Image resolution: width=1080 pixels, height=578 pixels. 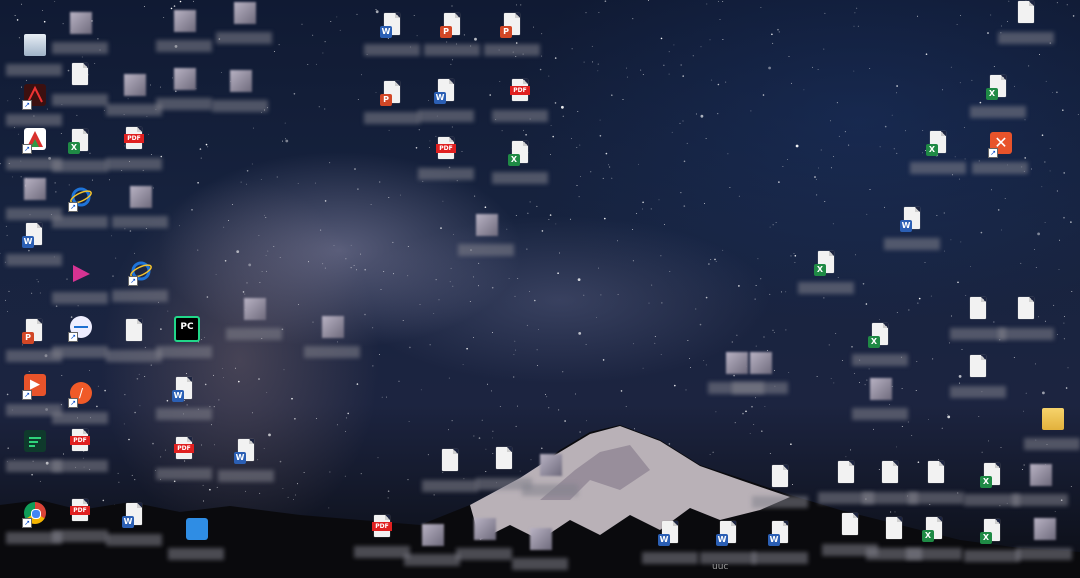 What do you see at coordinates (486, 226) in the screenshot?
I see `image-file-icon` at bounding box center [486, 226].